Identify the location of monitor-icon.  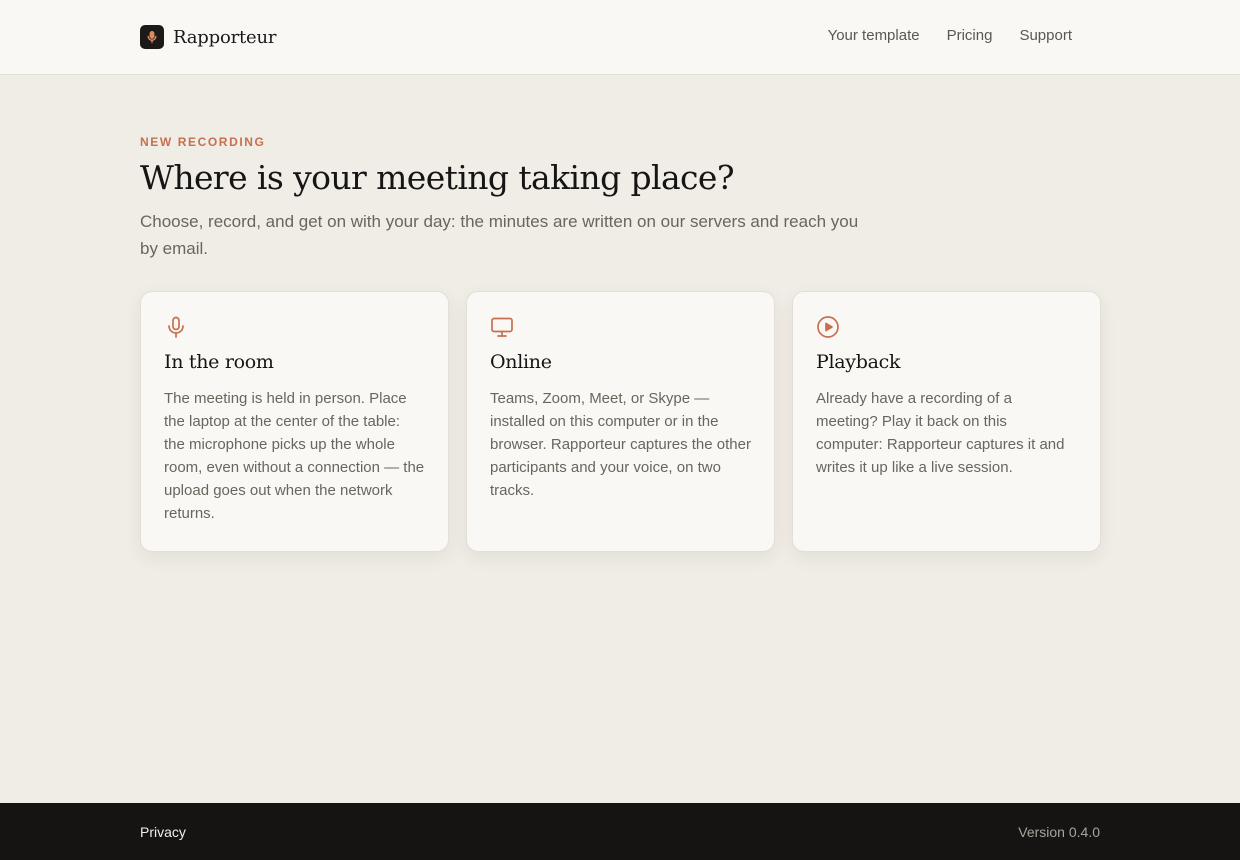
(502, 327).